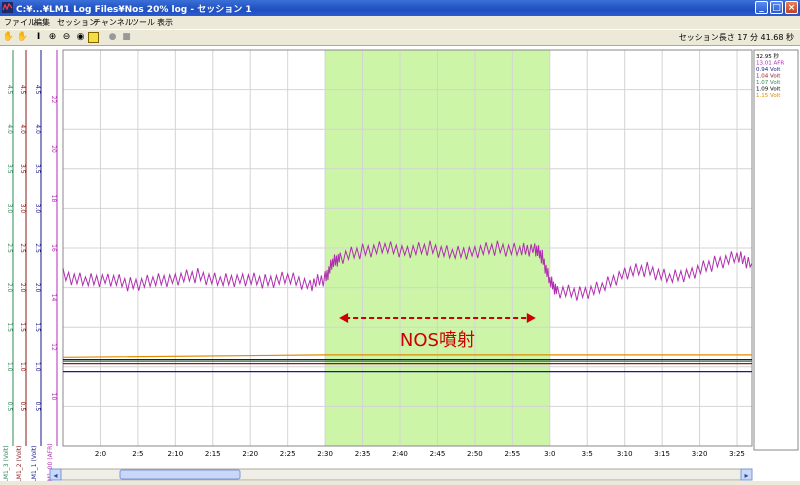  I want to click on x-tick-label: 2:5, so click(137, 454).